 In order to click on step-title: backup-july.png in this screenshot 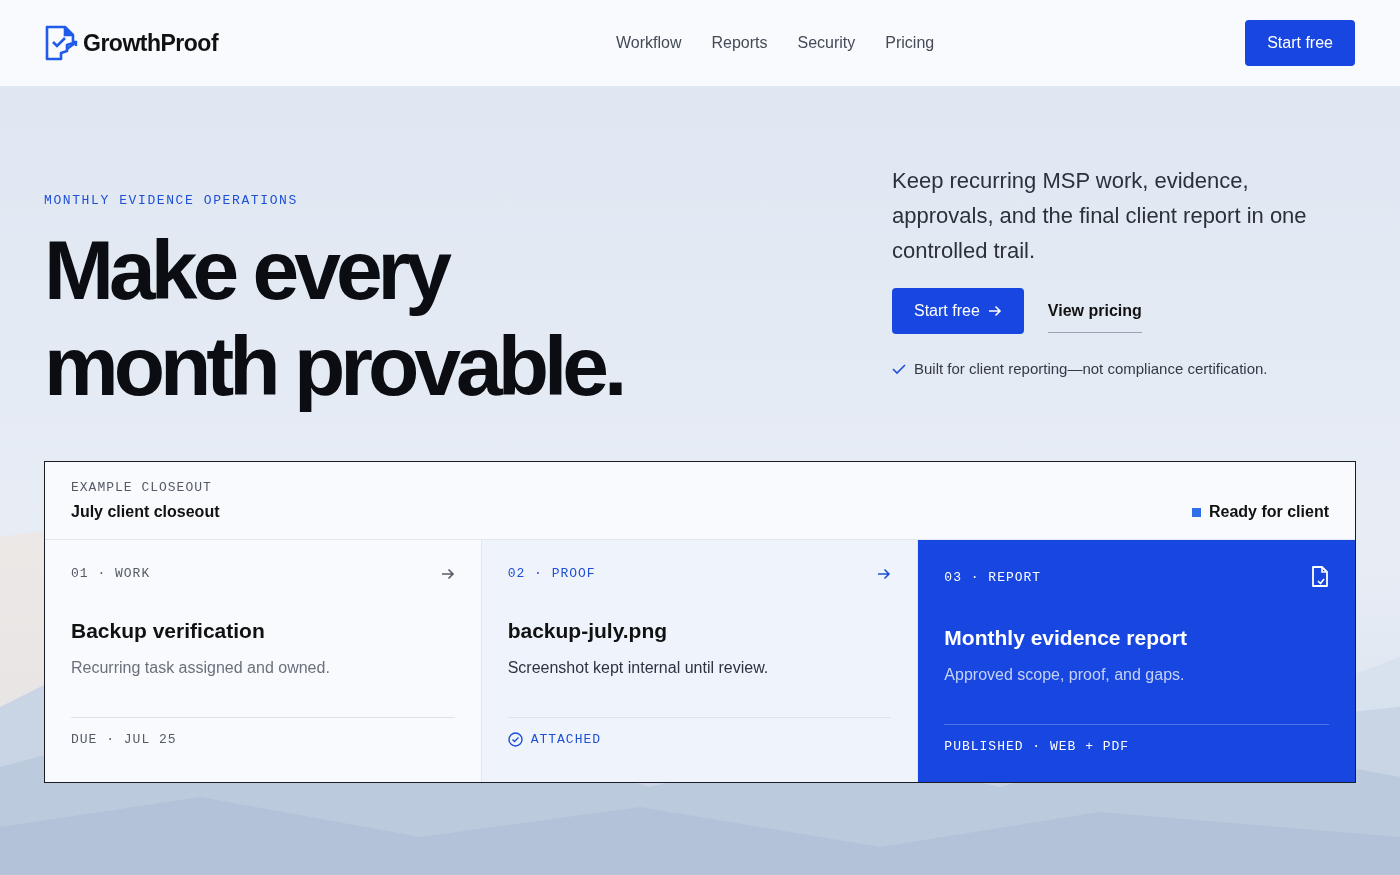, I will do `click(588, 631)`.